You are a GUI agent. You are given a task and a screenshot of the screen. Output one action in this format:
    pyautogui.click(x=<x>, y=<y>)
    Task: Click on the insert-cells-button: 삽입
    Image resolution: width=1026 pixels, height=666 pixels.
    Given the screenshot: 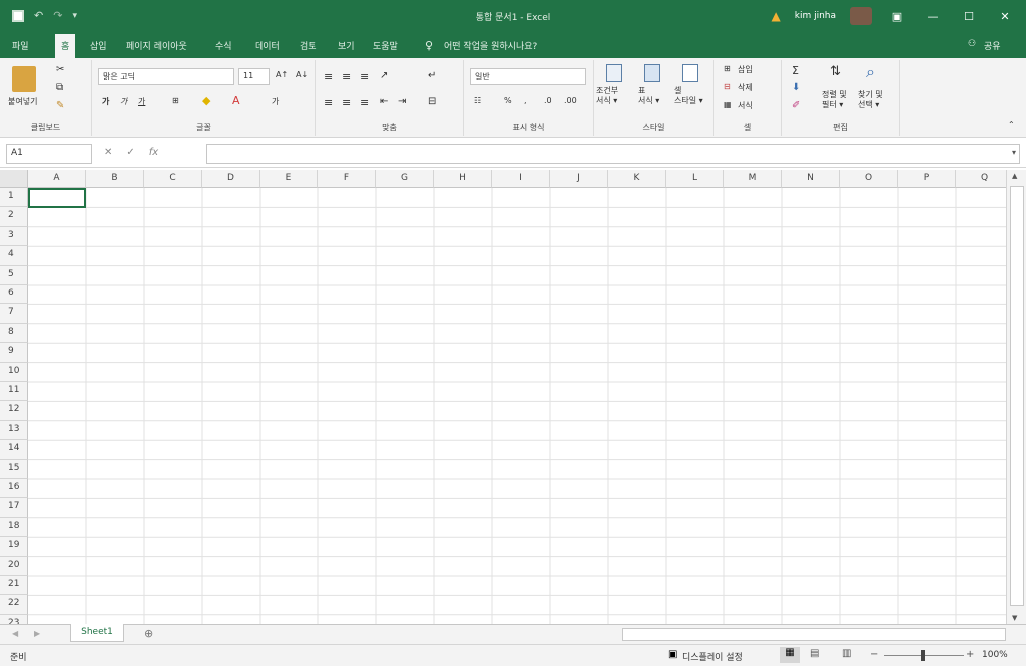 What is the action you would take?
    pyautogui.click(x=745, y=69)
    